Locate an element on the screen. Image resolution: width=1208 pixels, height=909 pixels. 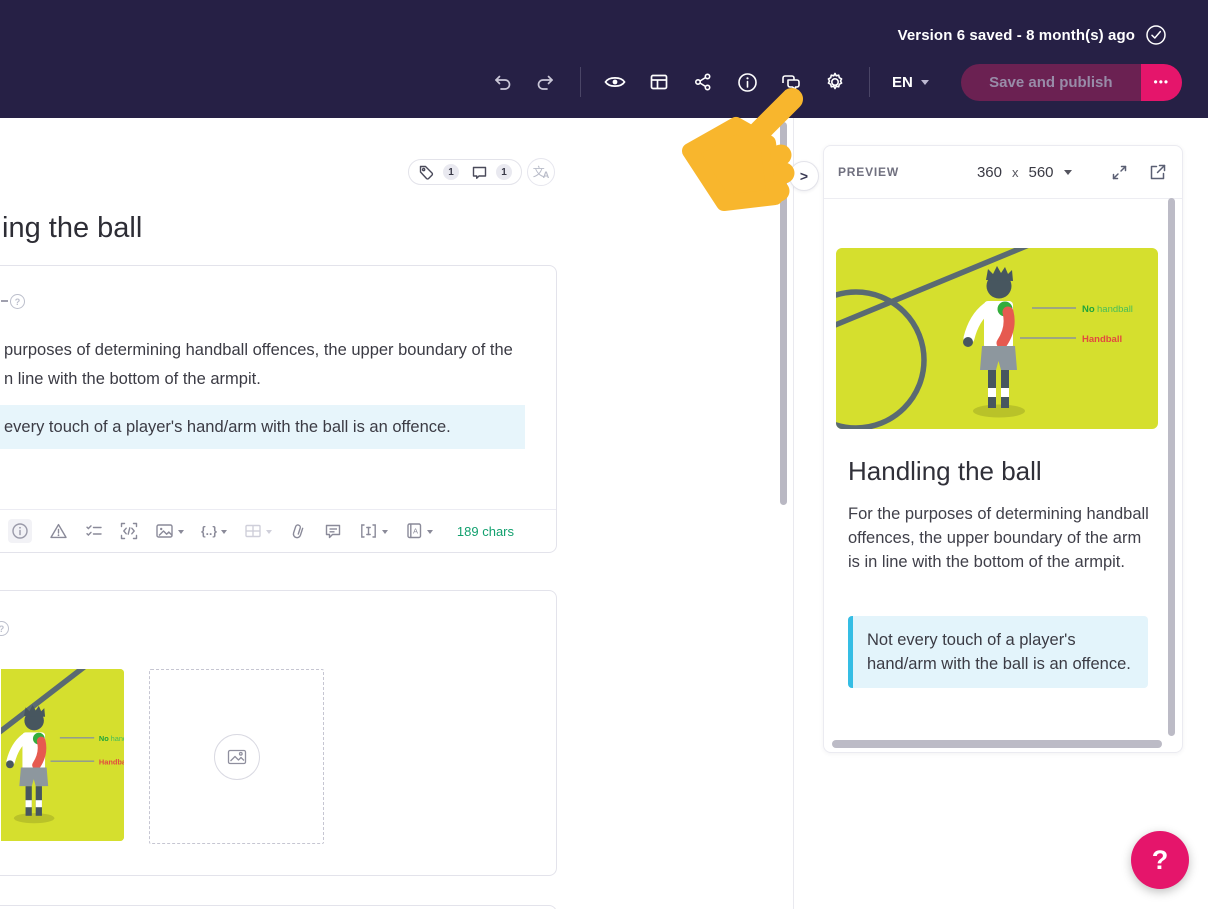
language-selector: EN is located at coordinates (910, 82).